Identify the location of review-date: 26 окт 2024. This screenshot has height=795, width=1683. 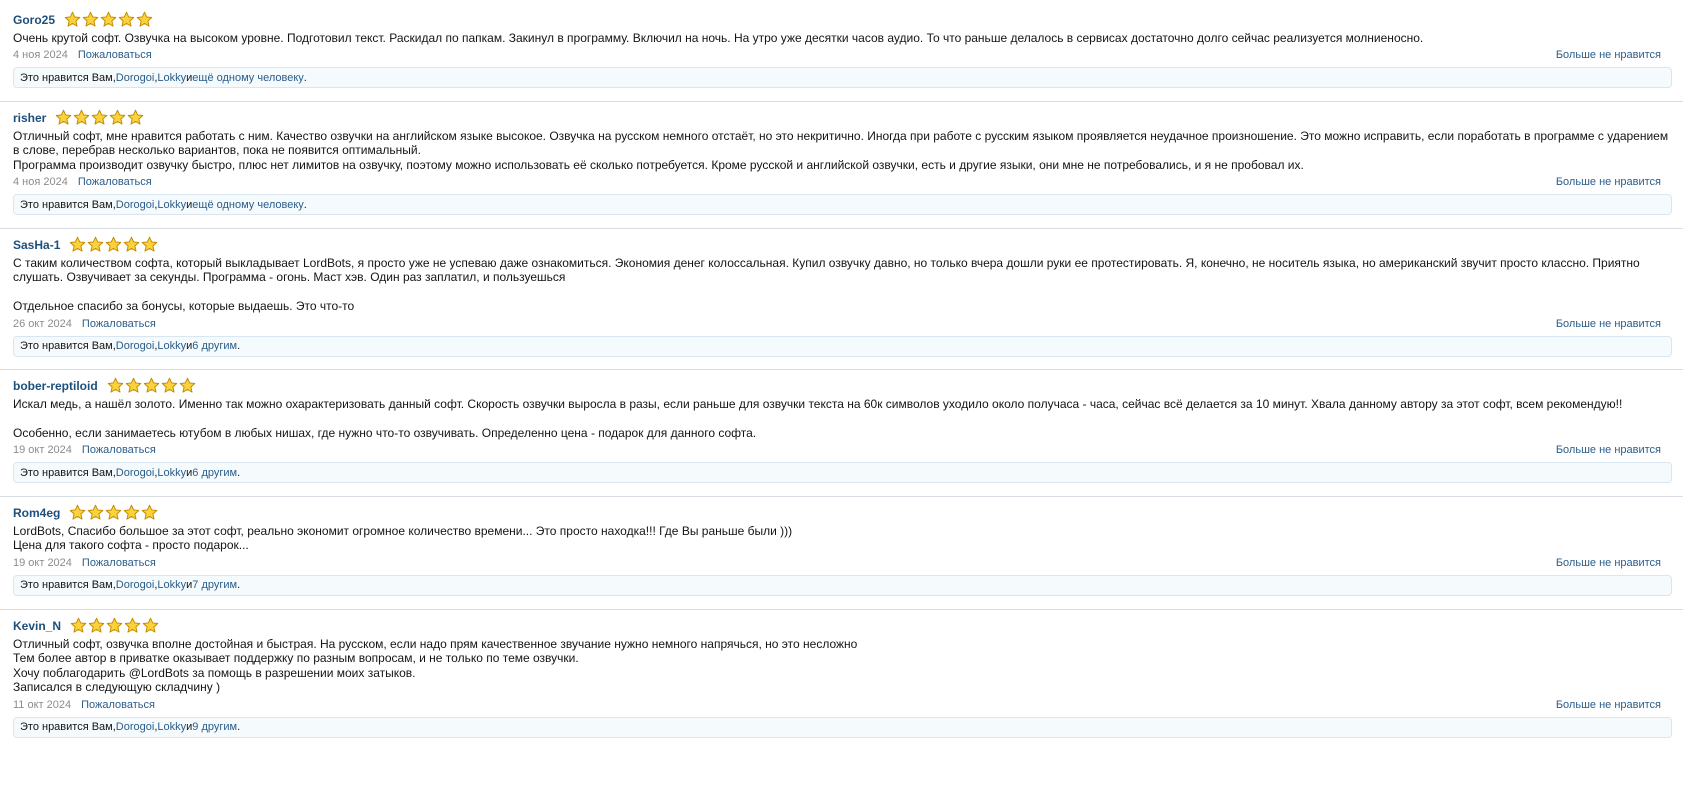
(42, 323).